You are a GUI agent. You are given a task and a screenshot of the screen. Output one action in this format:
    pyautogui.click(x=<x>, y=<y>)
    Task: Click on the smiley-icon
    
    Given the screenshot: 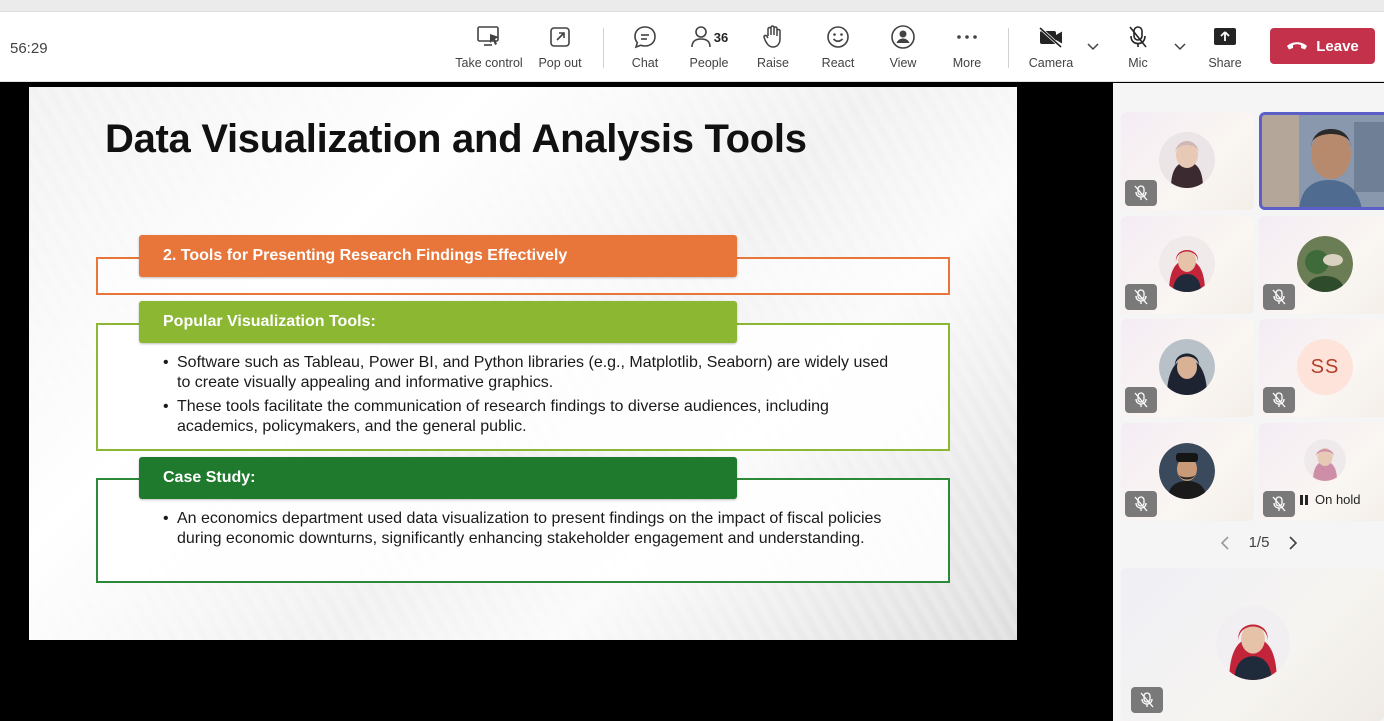 What is the action you would take?
    pyautogui.click(x=838, y=37)
    